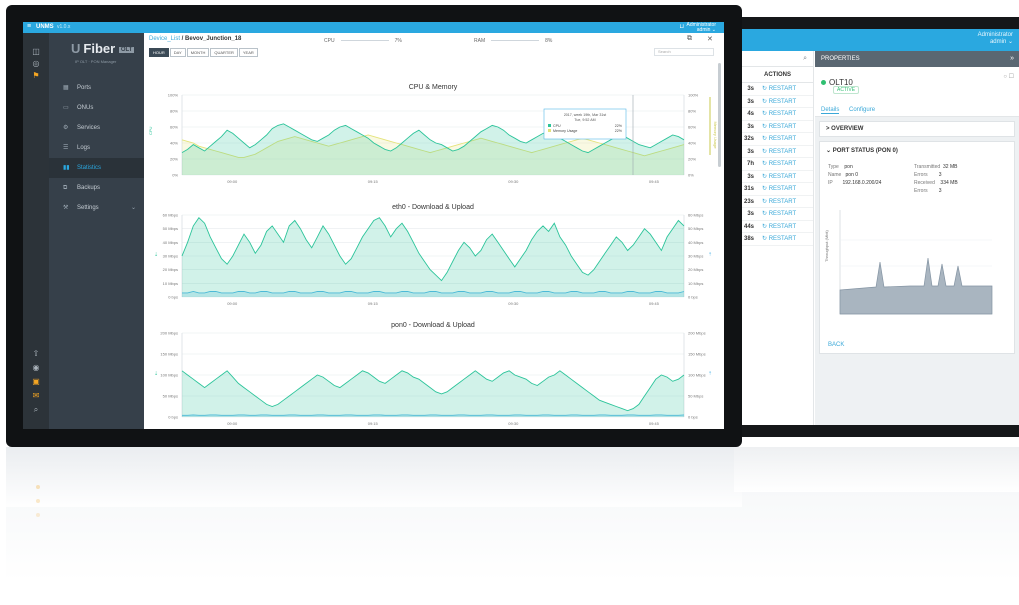 Image resolution: width=1019 pixels, height=605 pixels. What do you see at coordinates (928, 175) in the screenshot?
I see `traffic-errors-tx: Errors 3` at bounding box center [928, 175].